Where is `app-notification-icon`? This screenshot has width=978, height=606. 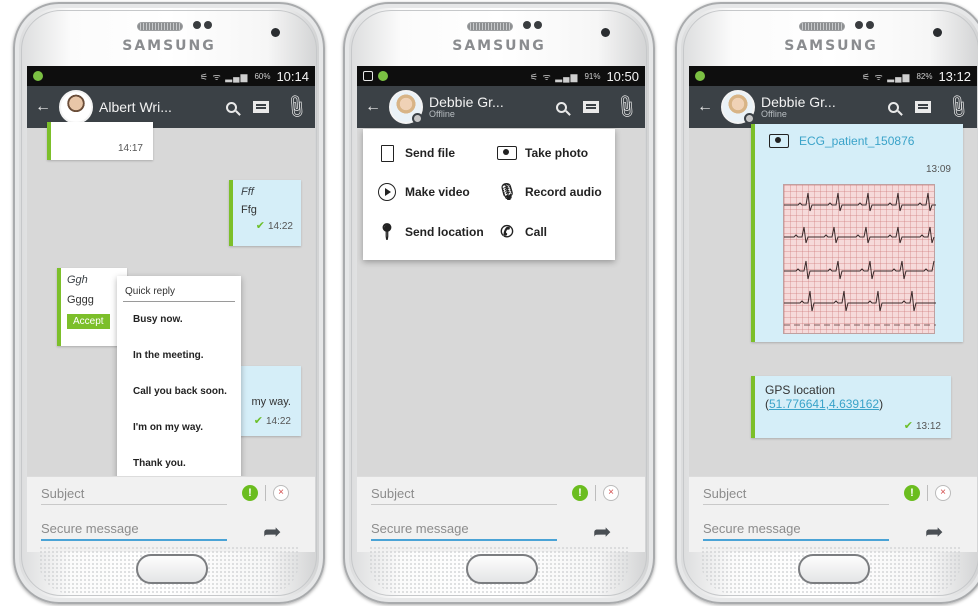 app-notification-icon is located at coordinates (38, 76).